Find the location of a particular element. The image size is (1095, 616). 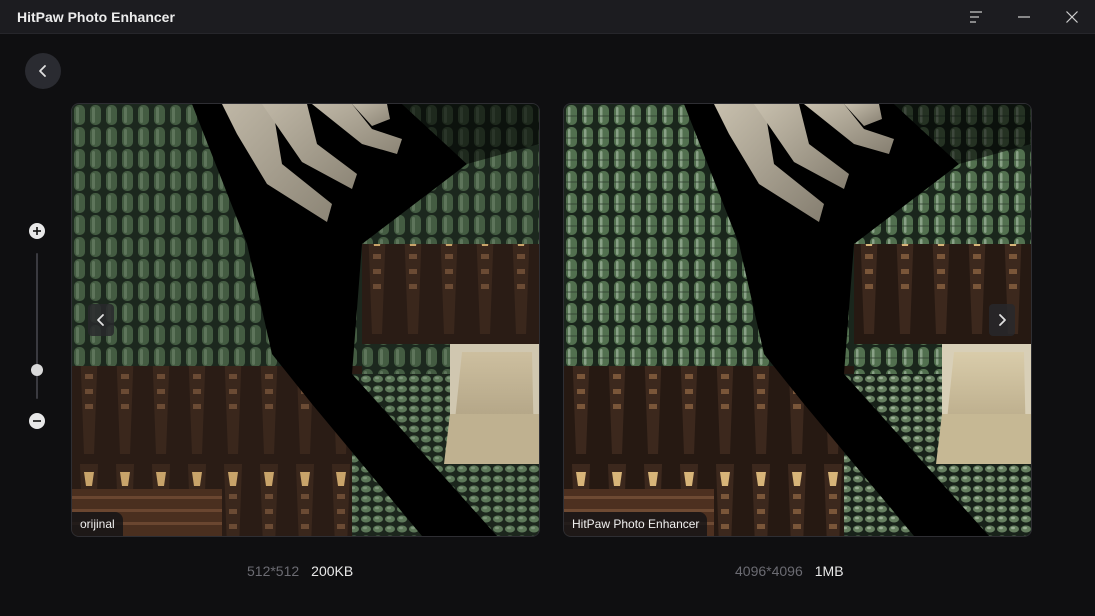

original-label: orijinal is located at coordinates (97, 524).